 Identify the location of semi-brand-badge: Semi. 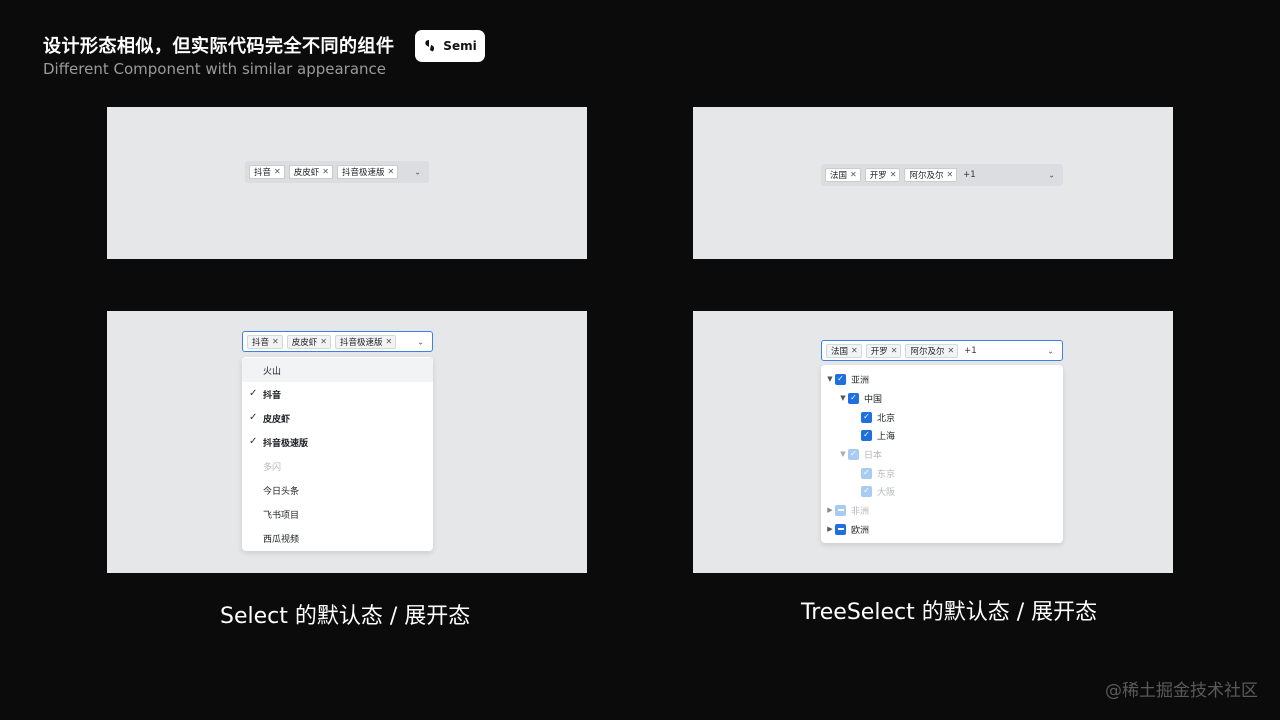
(450, 46).